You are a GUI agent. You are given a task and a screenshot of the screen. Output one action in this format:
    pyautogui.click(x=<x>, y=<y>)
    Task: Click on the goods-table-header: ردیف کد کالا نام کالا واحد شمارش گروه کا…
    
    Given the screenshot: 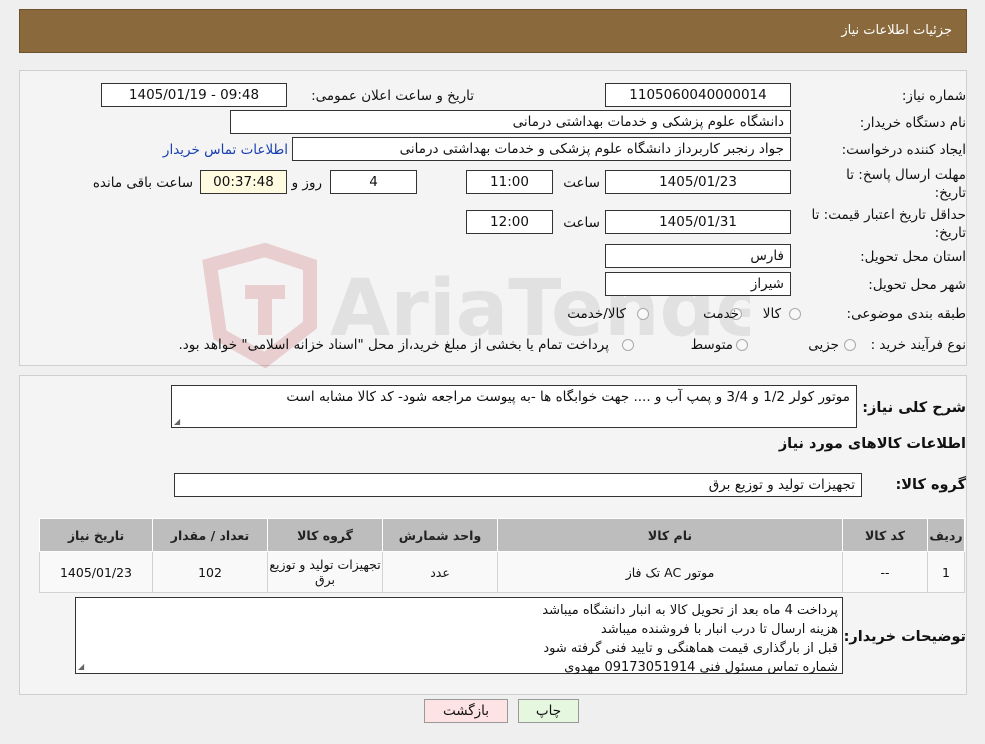 What is the action you would take?
    pyautogui.click(x=502, y=535)
    